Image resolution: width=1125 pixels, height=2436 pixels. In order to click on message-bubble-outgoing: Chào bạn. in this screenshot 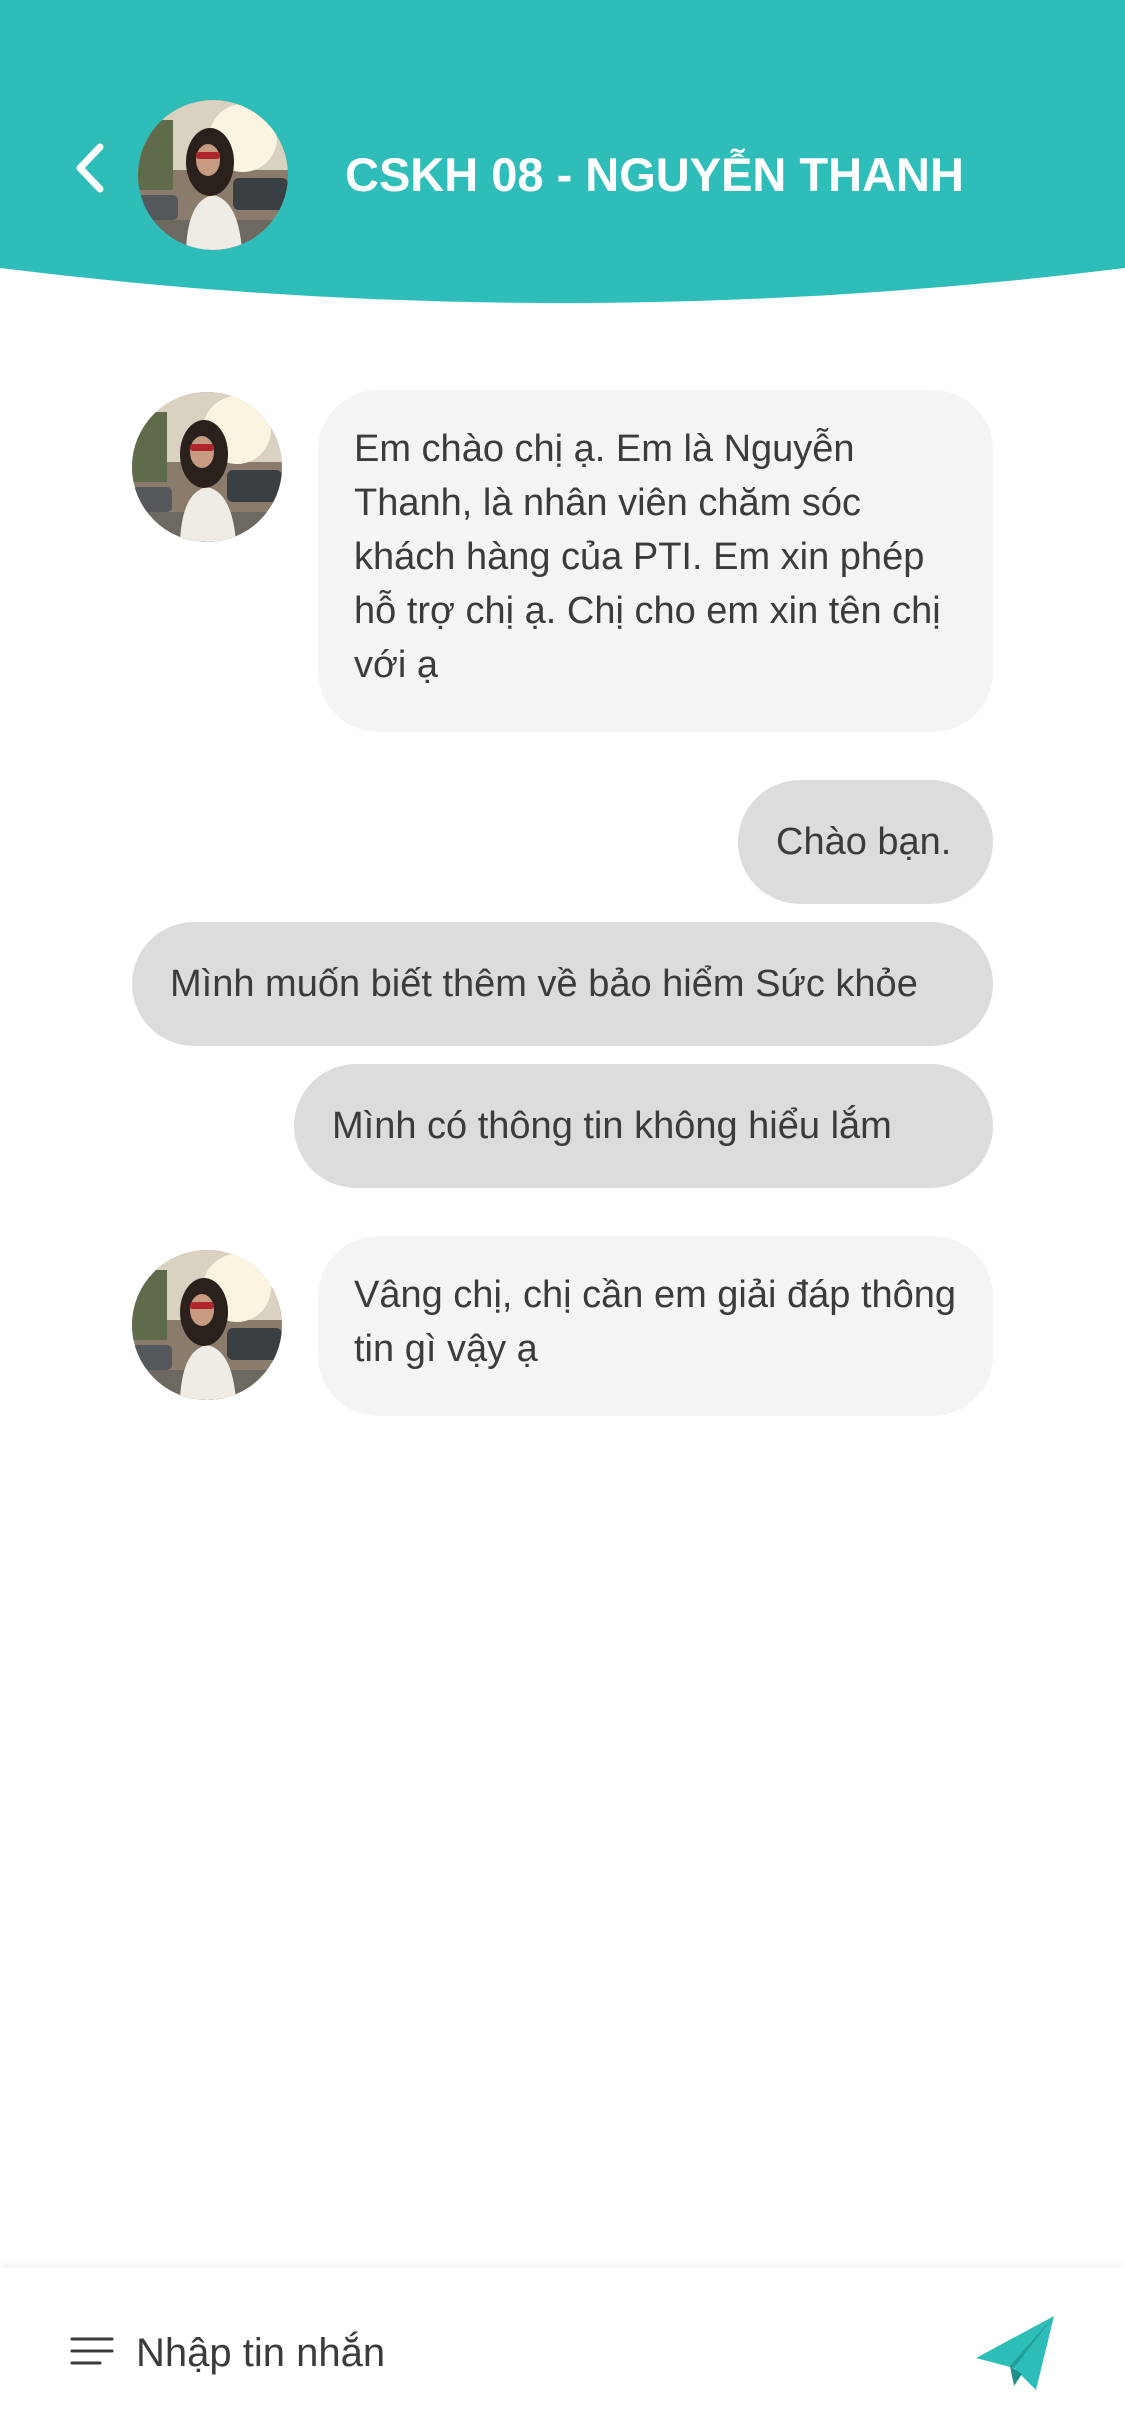, I will do `click(865, 842)`.